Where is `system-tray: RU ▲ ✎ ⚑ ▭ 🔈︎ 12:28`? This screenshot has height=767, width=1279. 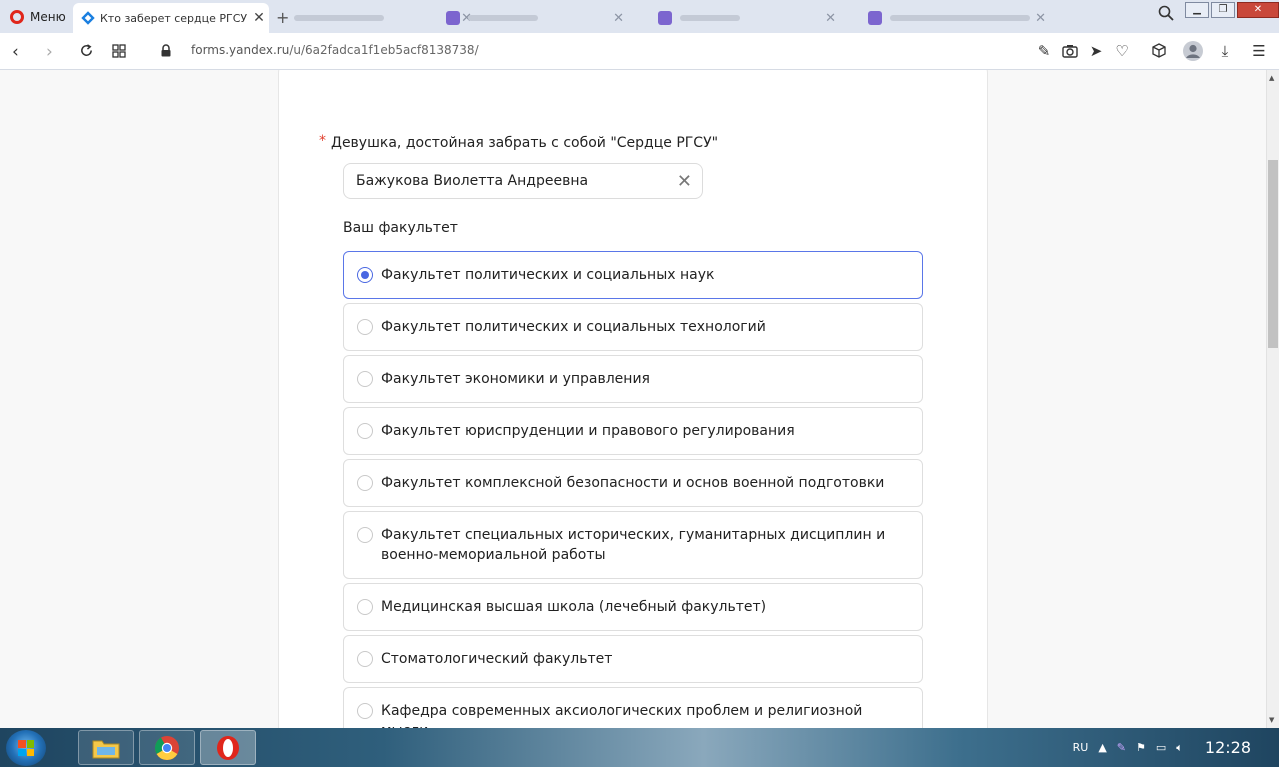
system-tray: RU ▲ ✎ ⚑ ▭ 🔈︎ 12:28 is located at coordinates (1176, 747).